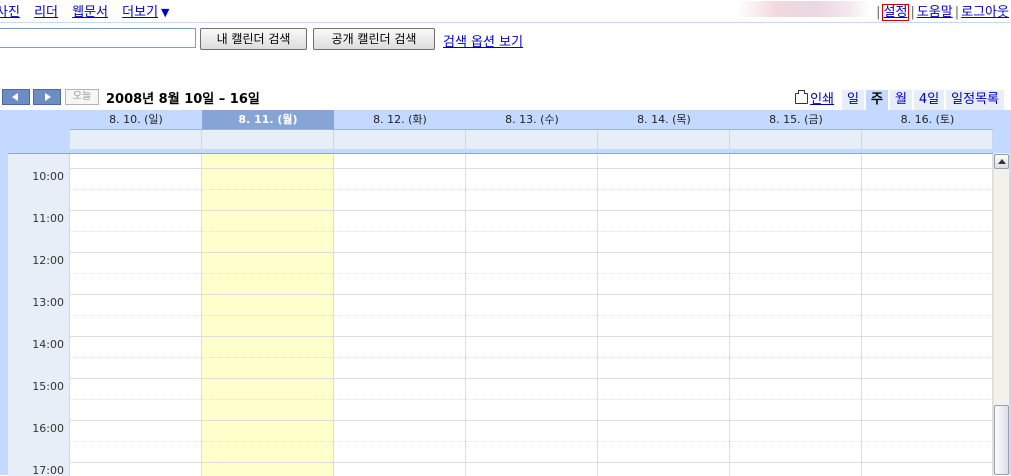 The height and width of the screenshot is (476, 1011). What do you see at coordinates (46, 12) in the screenshot?
I see `nav-link-reader: 리더` at bounding box center [46, 12].